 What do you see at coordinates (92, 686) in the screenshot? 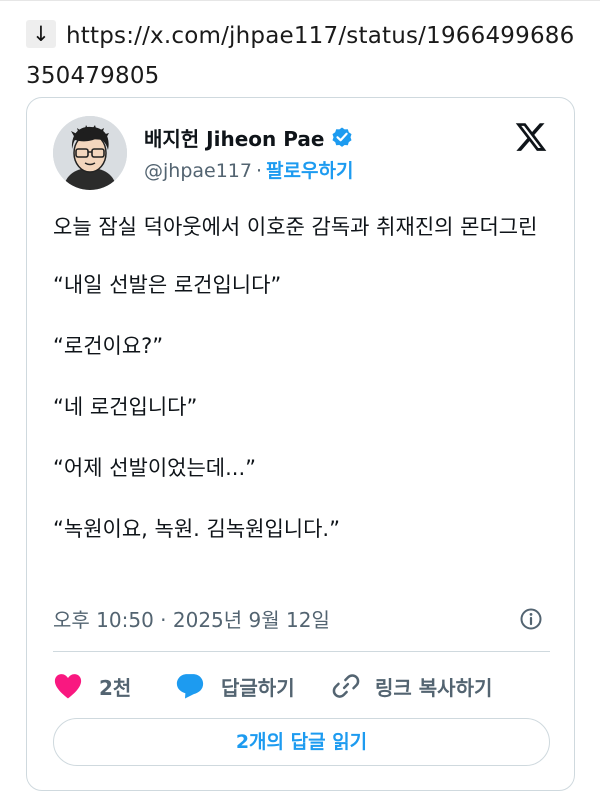
I see `like-button: 2천` at bounding box center [92, 686].